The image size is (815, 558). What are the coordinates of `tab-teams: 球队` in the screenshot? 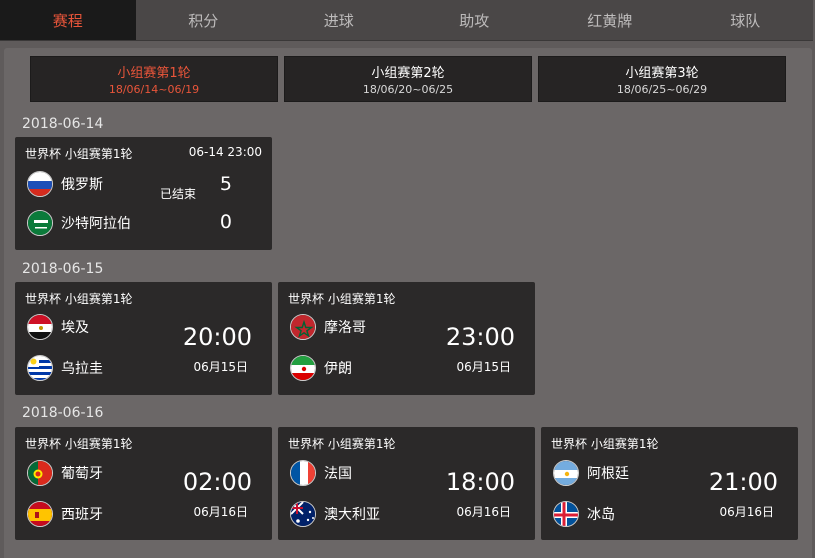 It's located at (746, 20).